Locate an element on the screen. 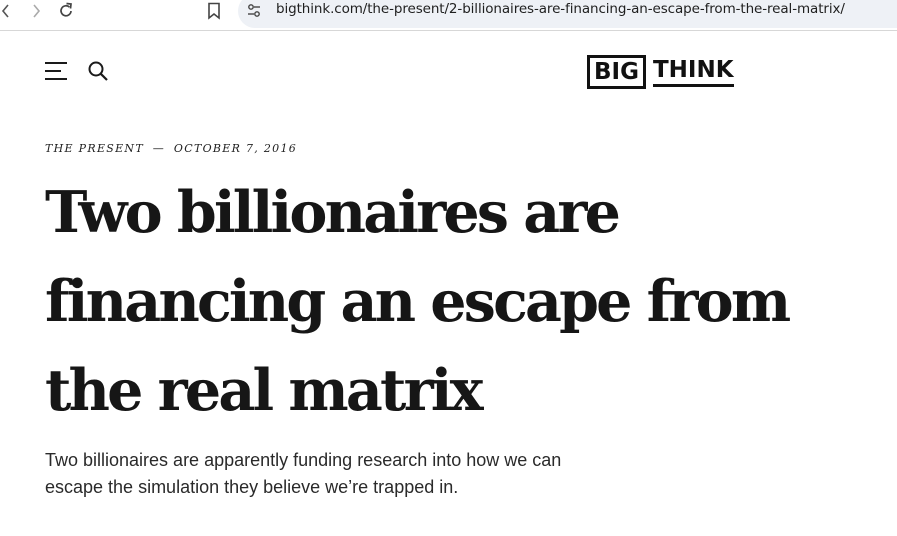 This screenshot has width=897, height=536. logo-think-text: THINK is located at coordinates (693, 72).